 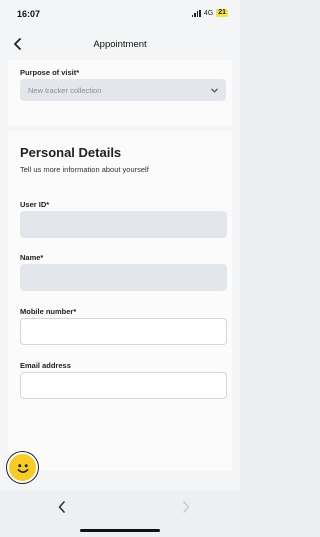 I want to click on battery-icon: 21, so click(x=222, y=13).